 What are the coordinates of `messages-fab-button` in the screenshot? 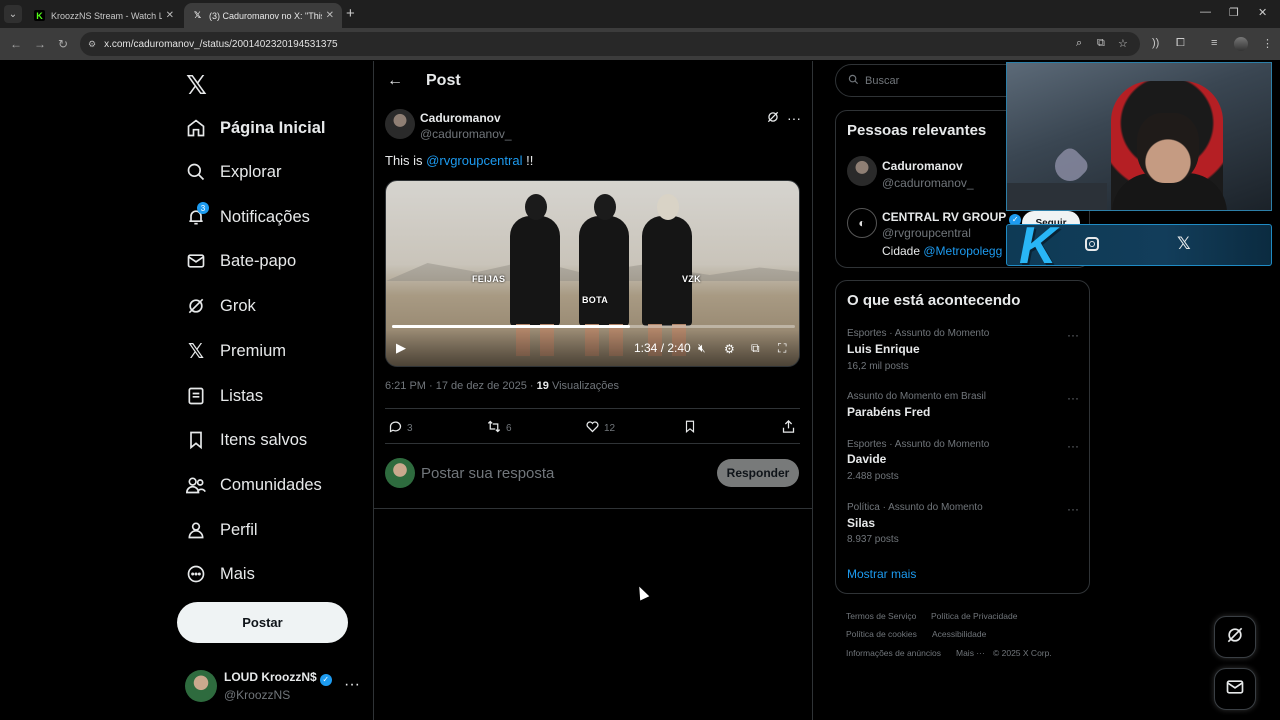 It's located at (1235, 689).